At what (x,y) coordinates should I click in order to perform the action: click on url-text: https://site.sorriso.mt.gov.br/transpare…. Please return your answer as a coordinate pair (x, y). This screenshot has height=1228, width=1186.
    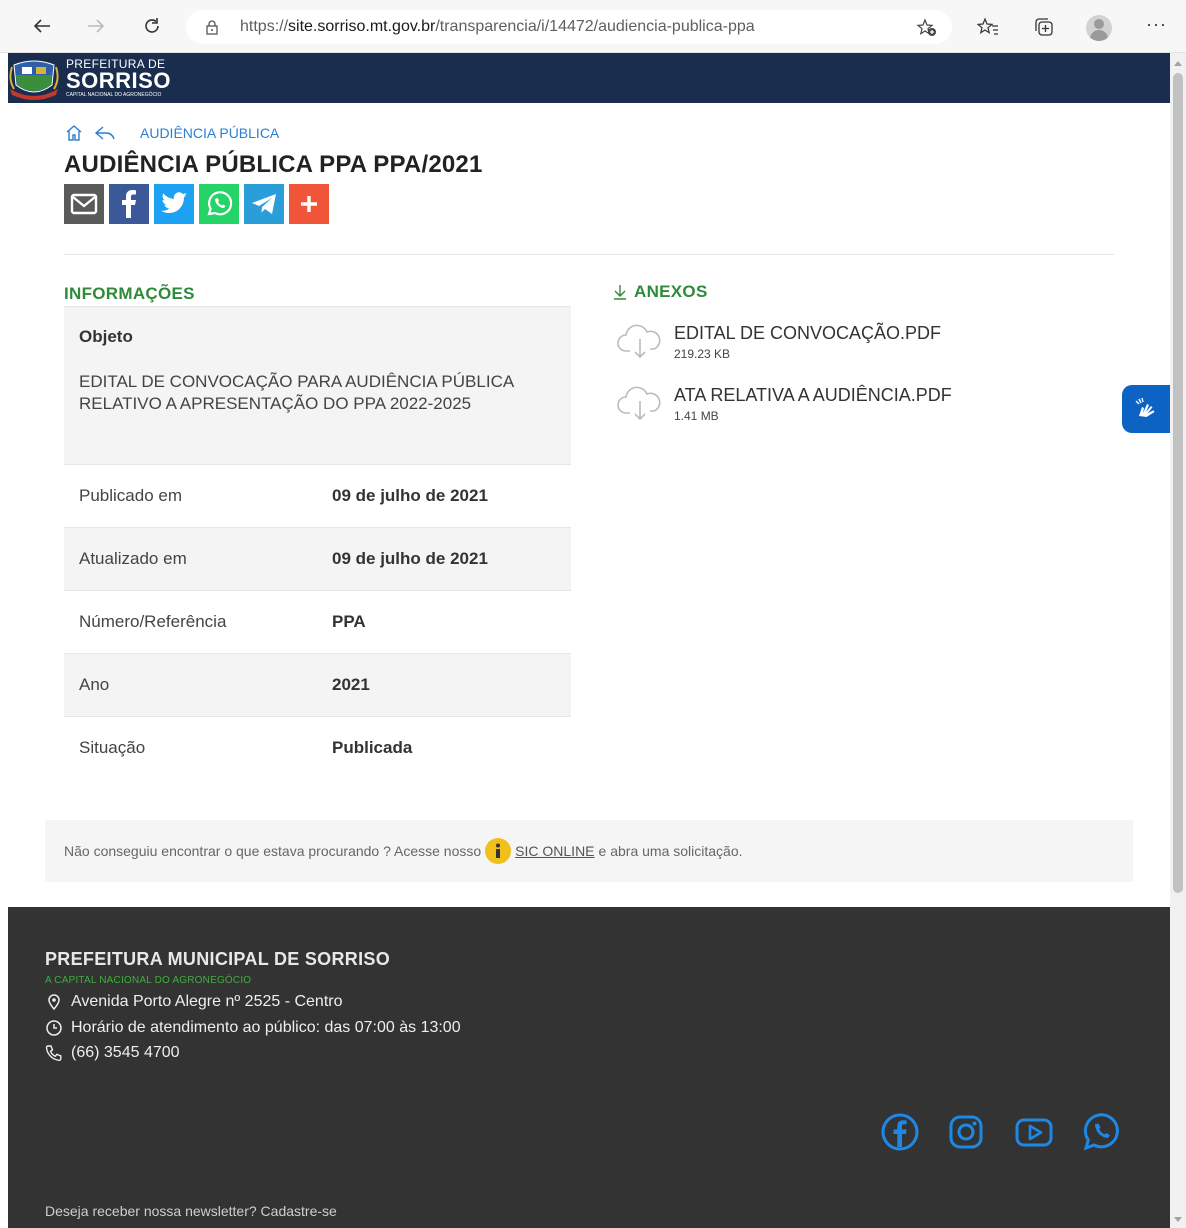
    Looking at the image, I should click on (497, 27).